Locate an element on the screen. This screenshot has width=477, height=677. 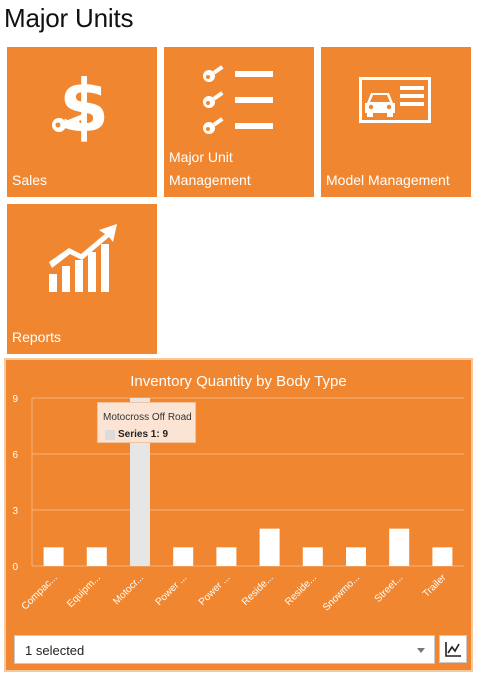
model-management-tile: Model Management is located at coordinates (396, 122).